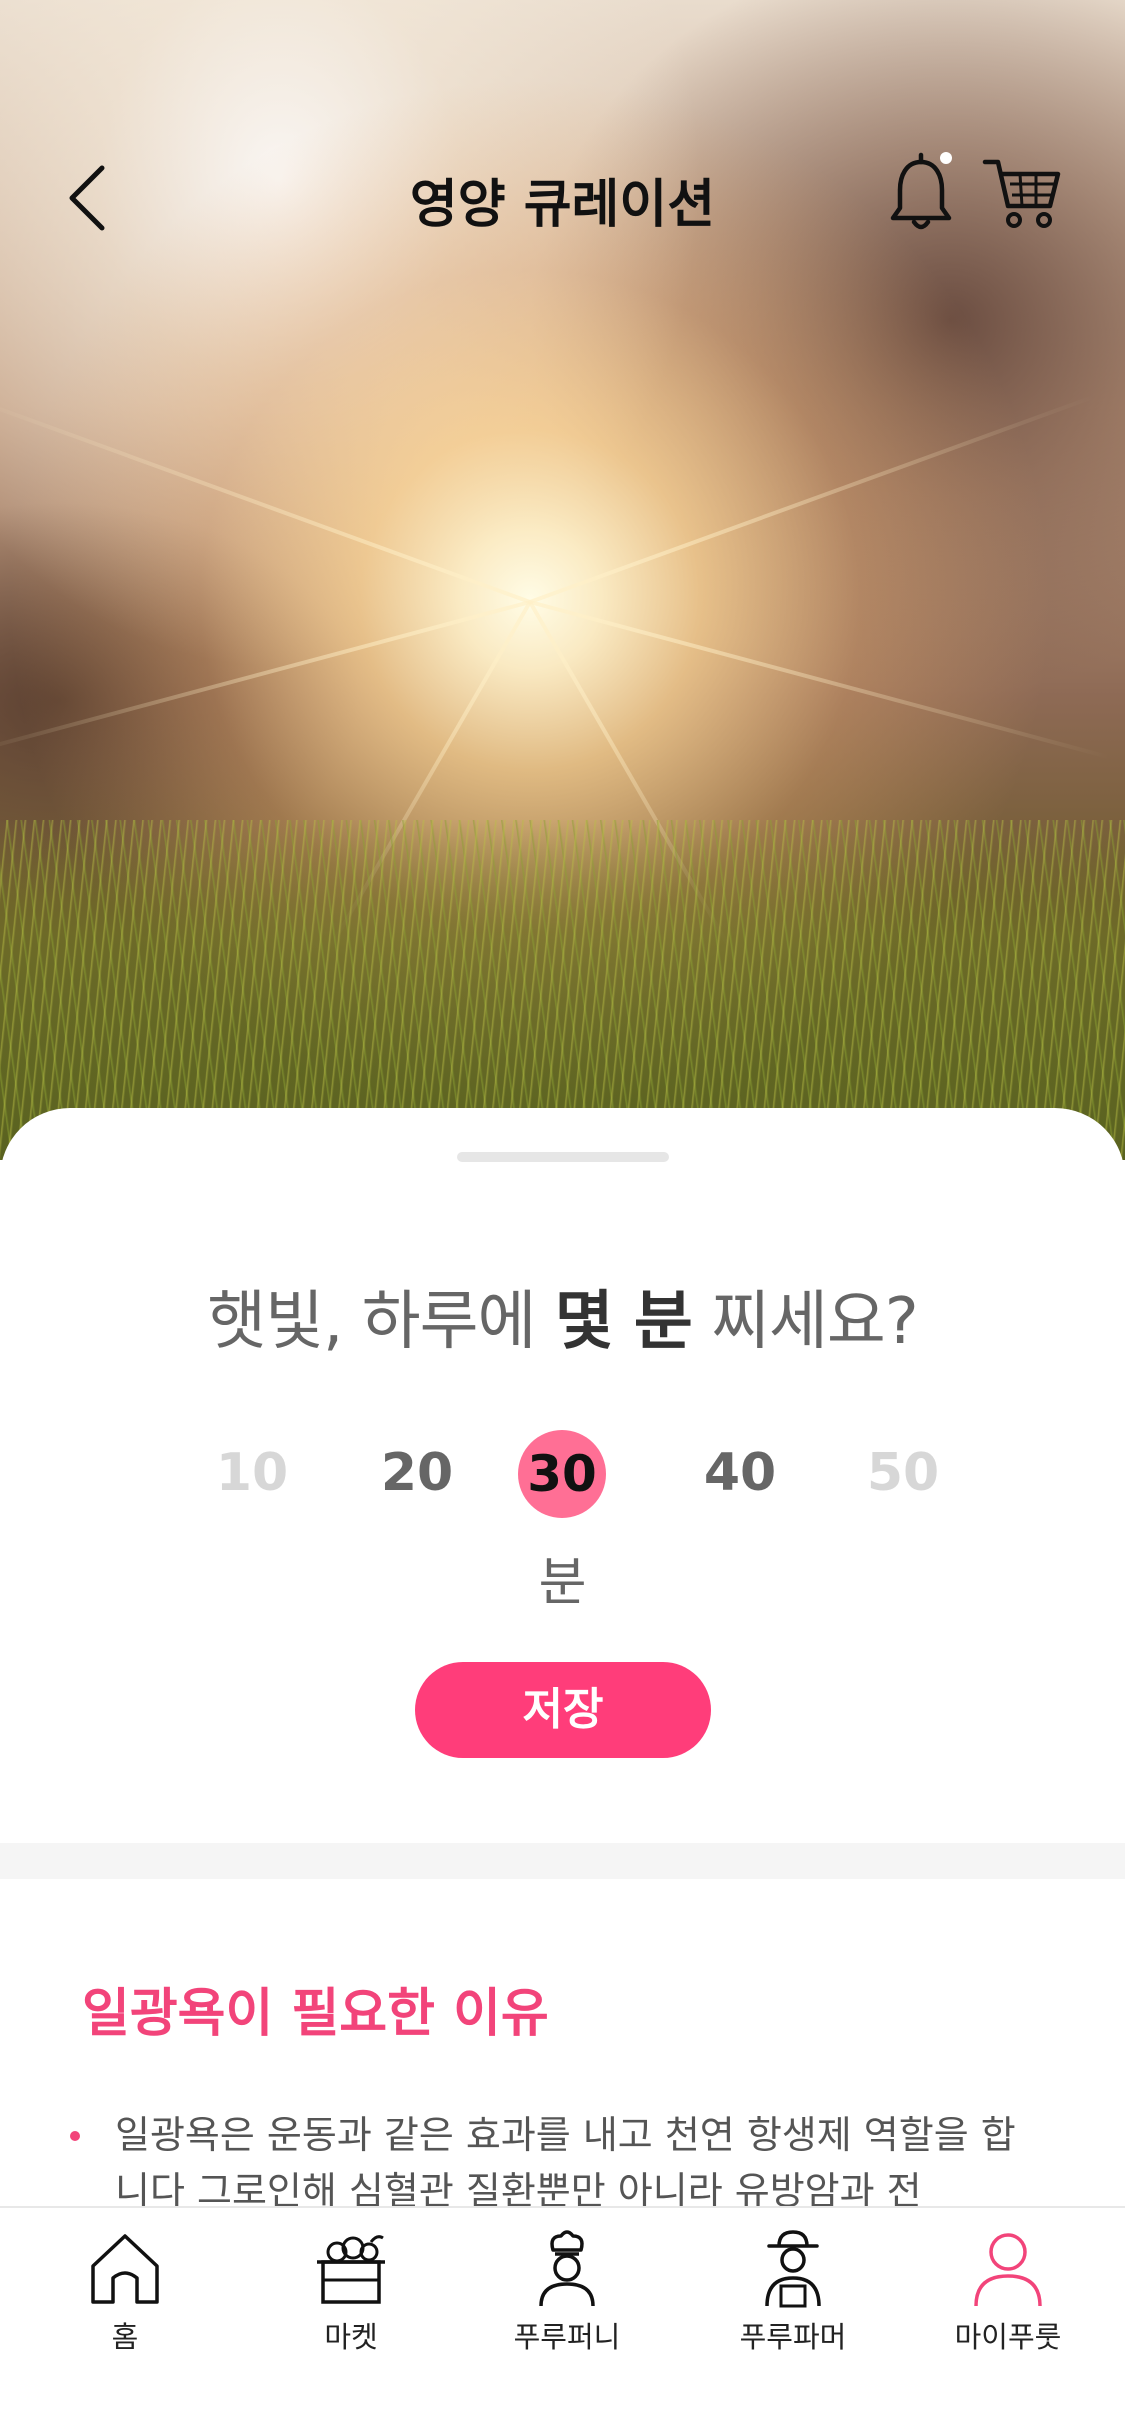  I want to click on cart-button, so click(1022, 194).